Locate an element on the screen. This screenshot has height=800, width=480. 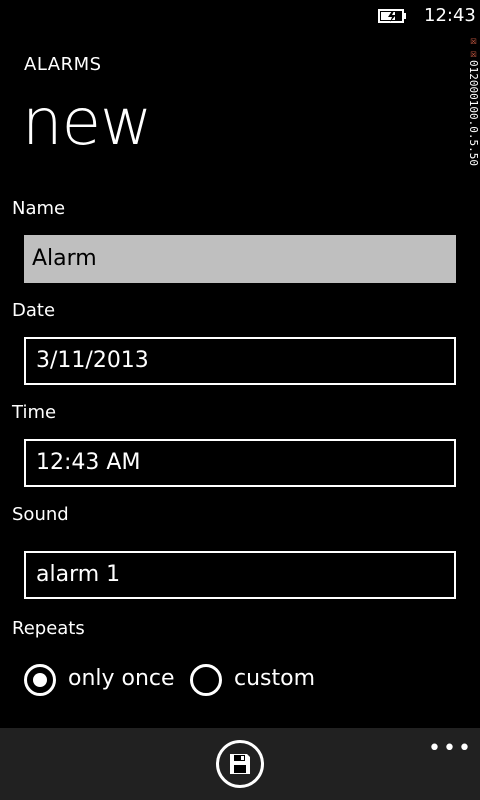
radio-selected-dot is located at coordinates (40, 680).